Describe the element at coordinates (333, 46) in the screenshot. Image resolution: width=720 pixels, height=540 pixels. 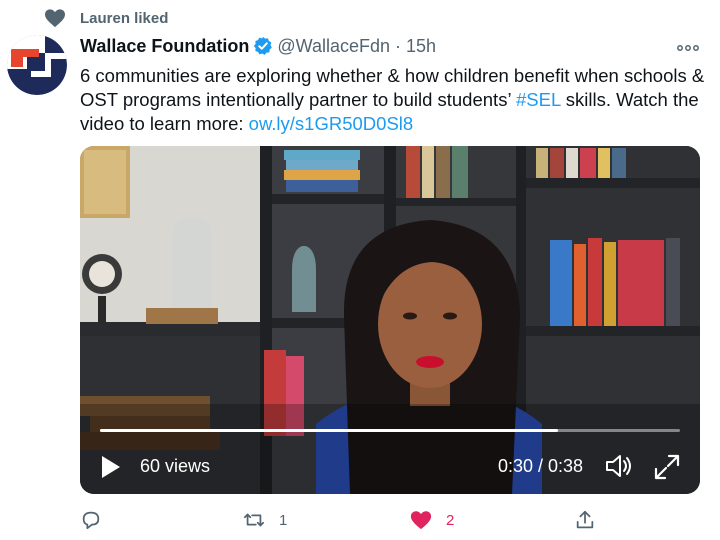
I see `author-handle: @WallaceFdn` at that location.